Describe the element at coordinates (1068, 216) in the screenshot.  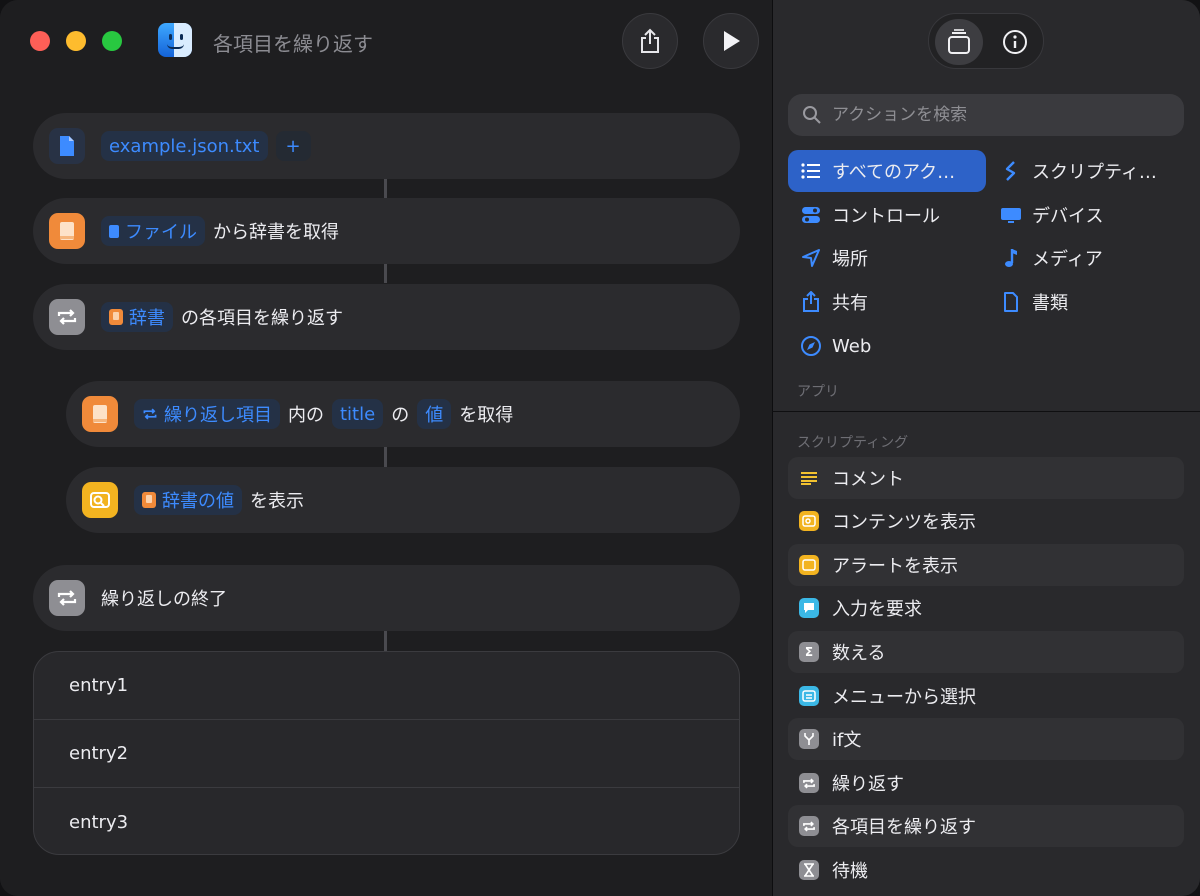
I see `category-label: デバイス` at that location.